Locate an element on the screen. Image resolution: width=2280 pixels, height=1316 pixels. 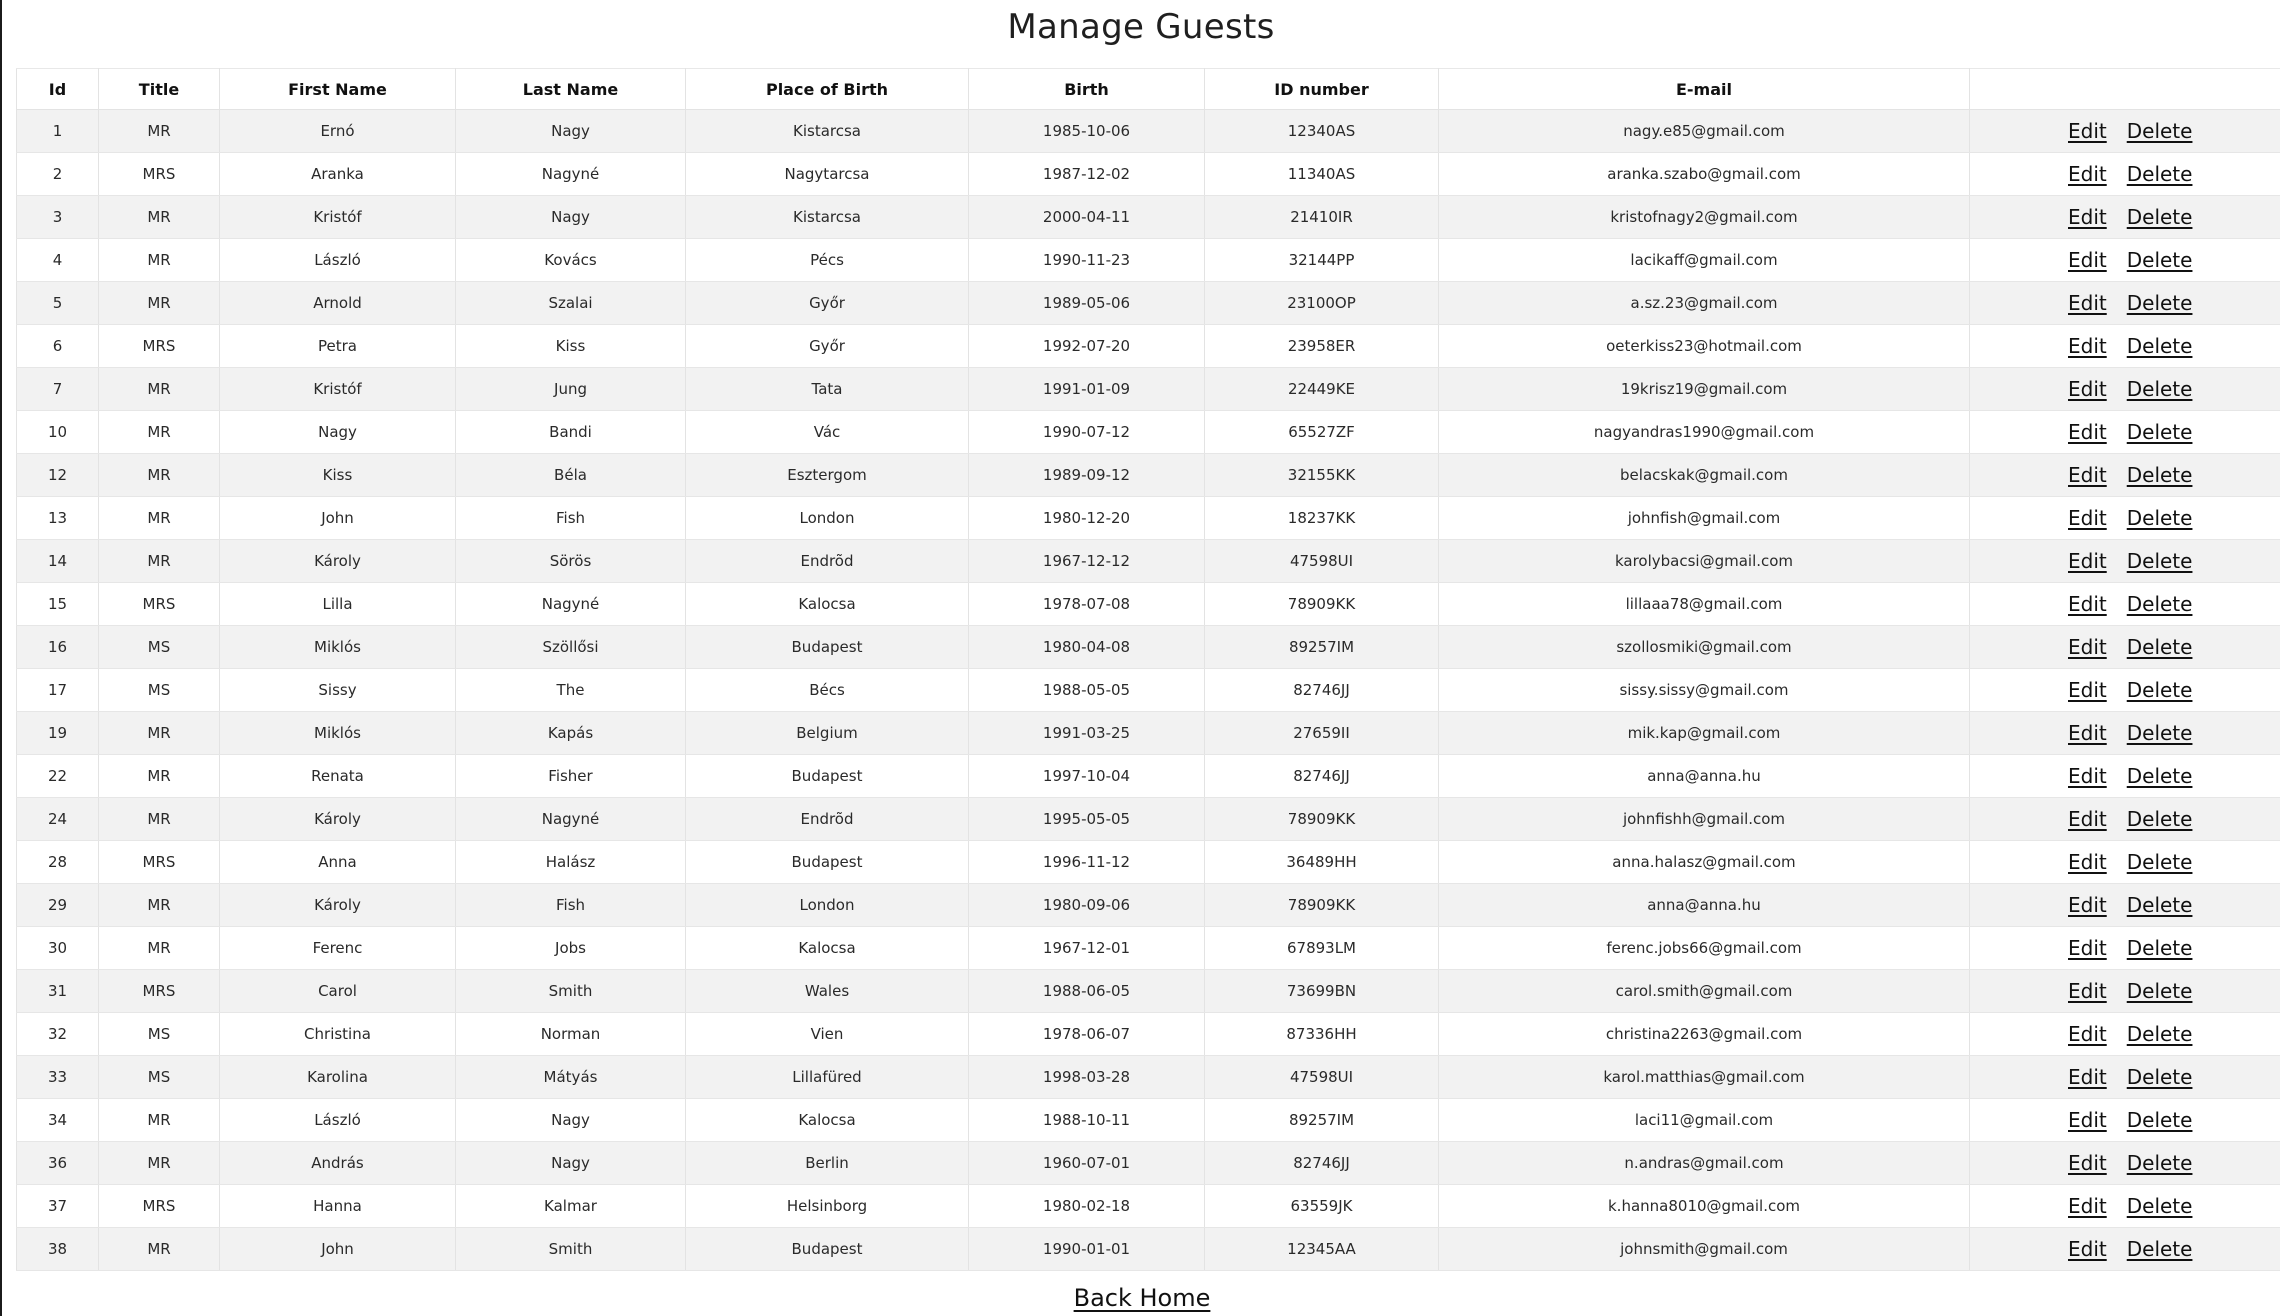
cell-first-name: László is located at coordinates (337, 1120).